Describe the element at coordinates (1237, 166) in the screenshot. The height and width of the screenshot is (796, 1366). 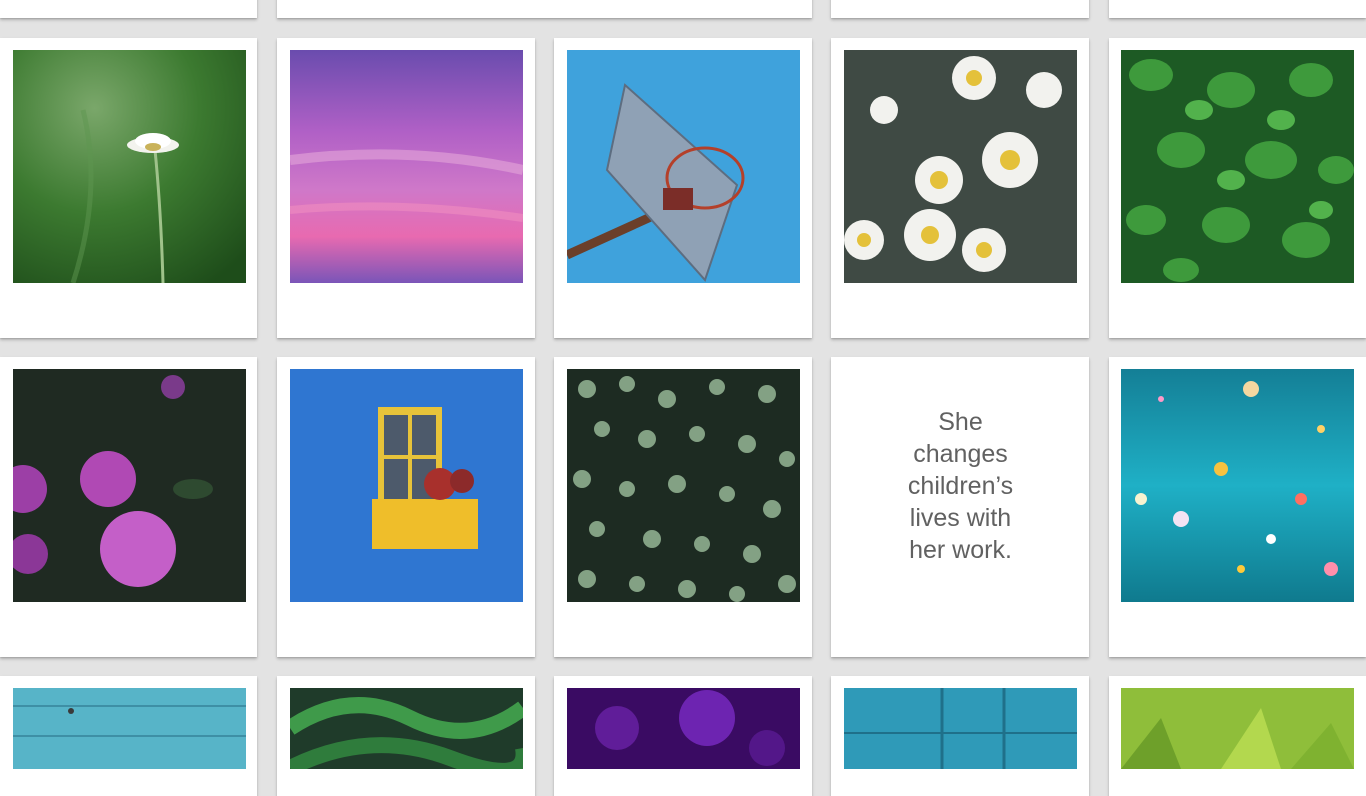
I see `green-leaves-photo` at that location.